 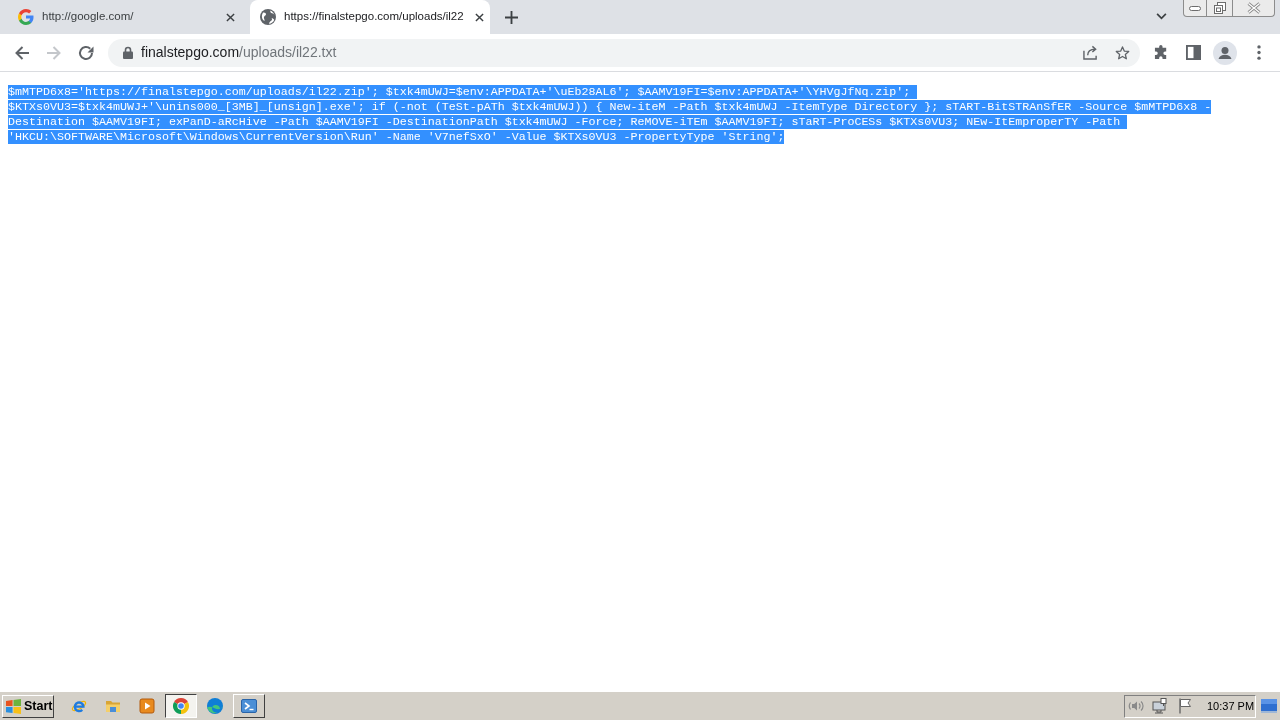 I want to click on start-button: Start, so click(x=28, y=706).